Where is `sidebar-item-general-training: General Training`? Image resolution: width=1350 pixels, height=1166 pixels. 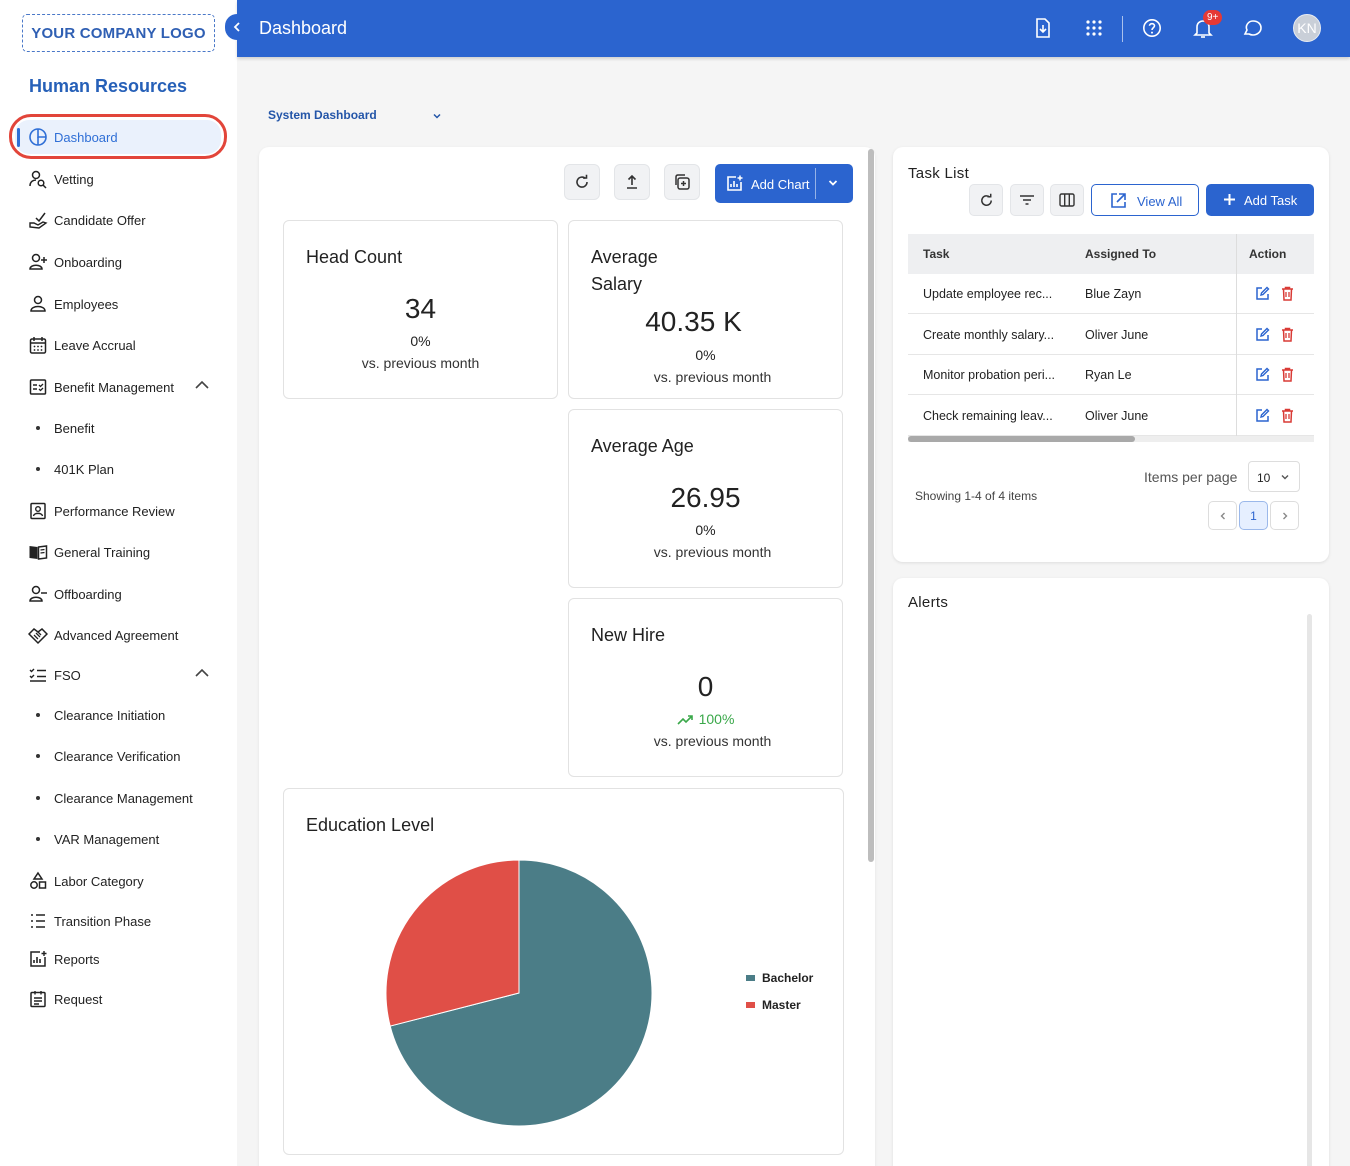
sidebar-item-general-training: General Training is located at coordinates (118, 552).